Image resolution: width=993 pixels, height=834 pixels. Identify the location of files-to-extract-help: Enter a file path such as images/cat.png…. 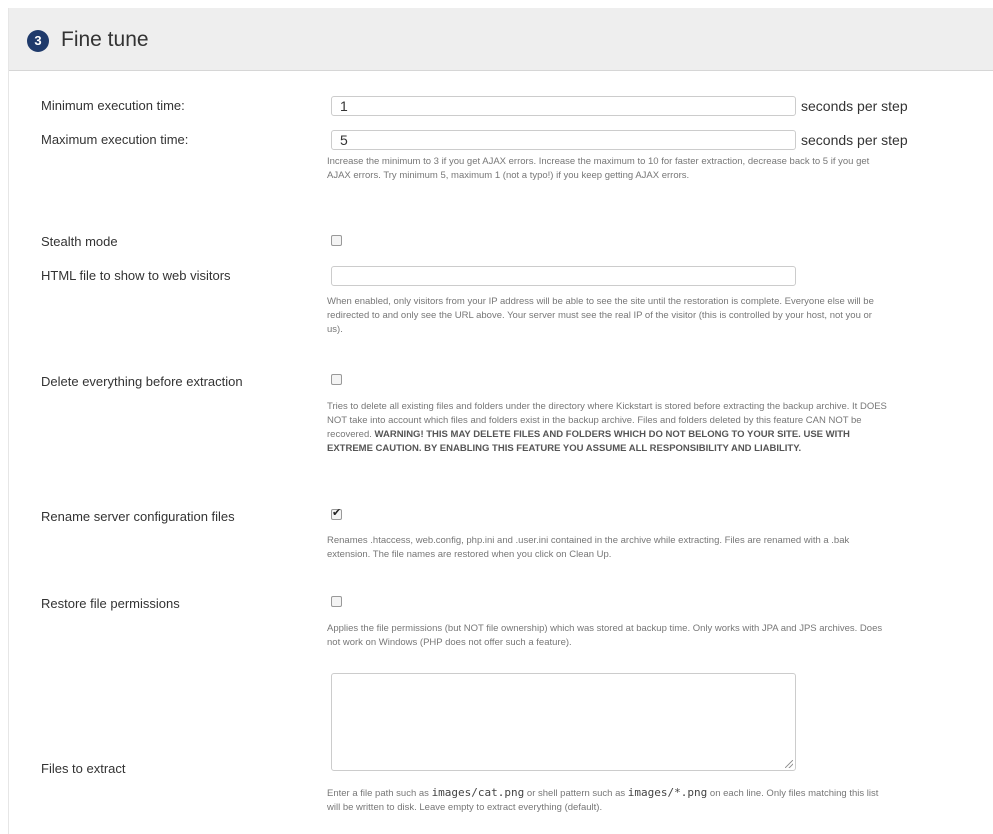
(607, 800).